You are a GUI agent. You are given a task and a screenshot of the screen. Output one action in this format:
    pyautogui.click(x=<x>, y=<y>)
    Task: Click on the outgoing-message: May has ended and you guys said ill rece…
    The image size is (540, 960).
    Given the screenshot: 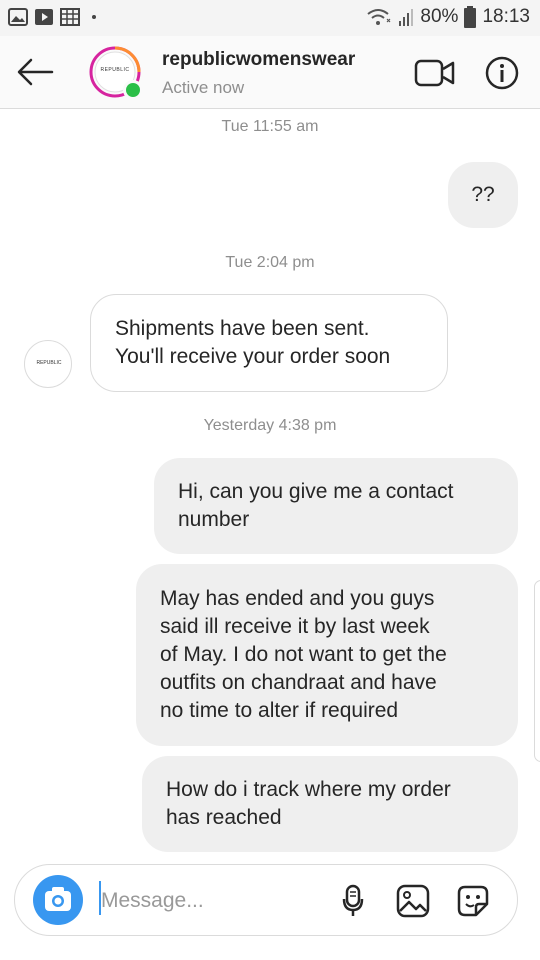 What is the action you would take?
    pyautogui.click(x=327, y=655)
    